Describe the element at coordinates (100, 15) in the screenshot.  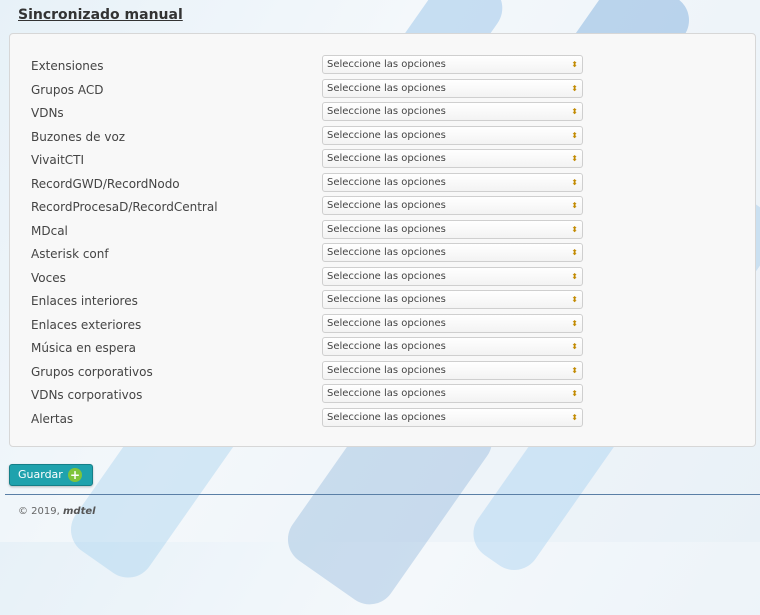
I see `page-title: Sincronizado manual` at that location.